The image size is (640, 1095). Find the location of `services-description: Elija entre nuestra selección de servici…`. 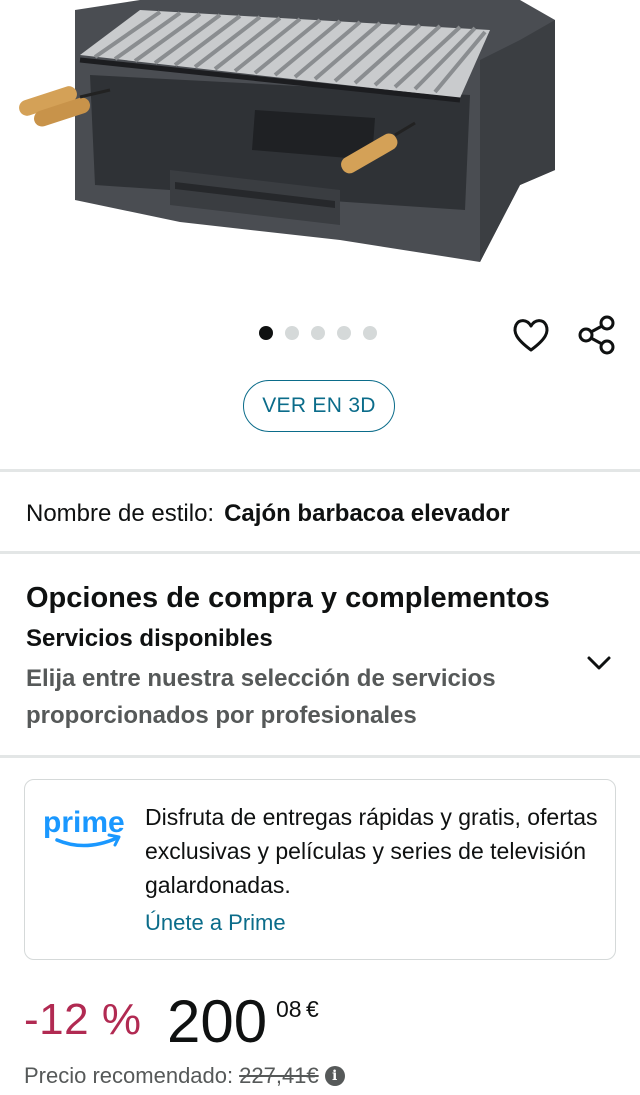

services-description: Elija entre nuestra selección de servici… is located at coordinates (261, 697).